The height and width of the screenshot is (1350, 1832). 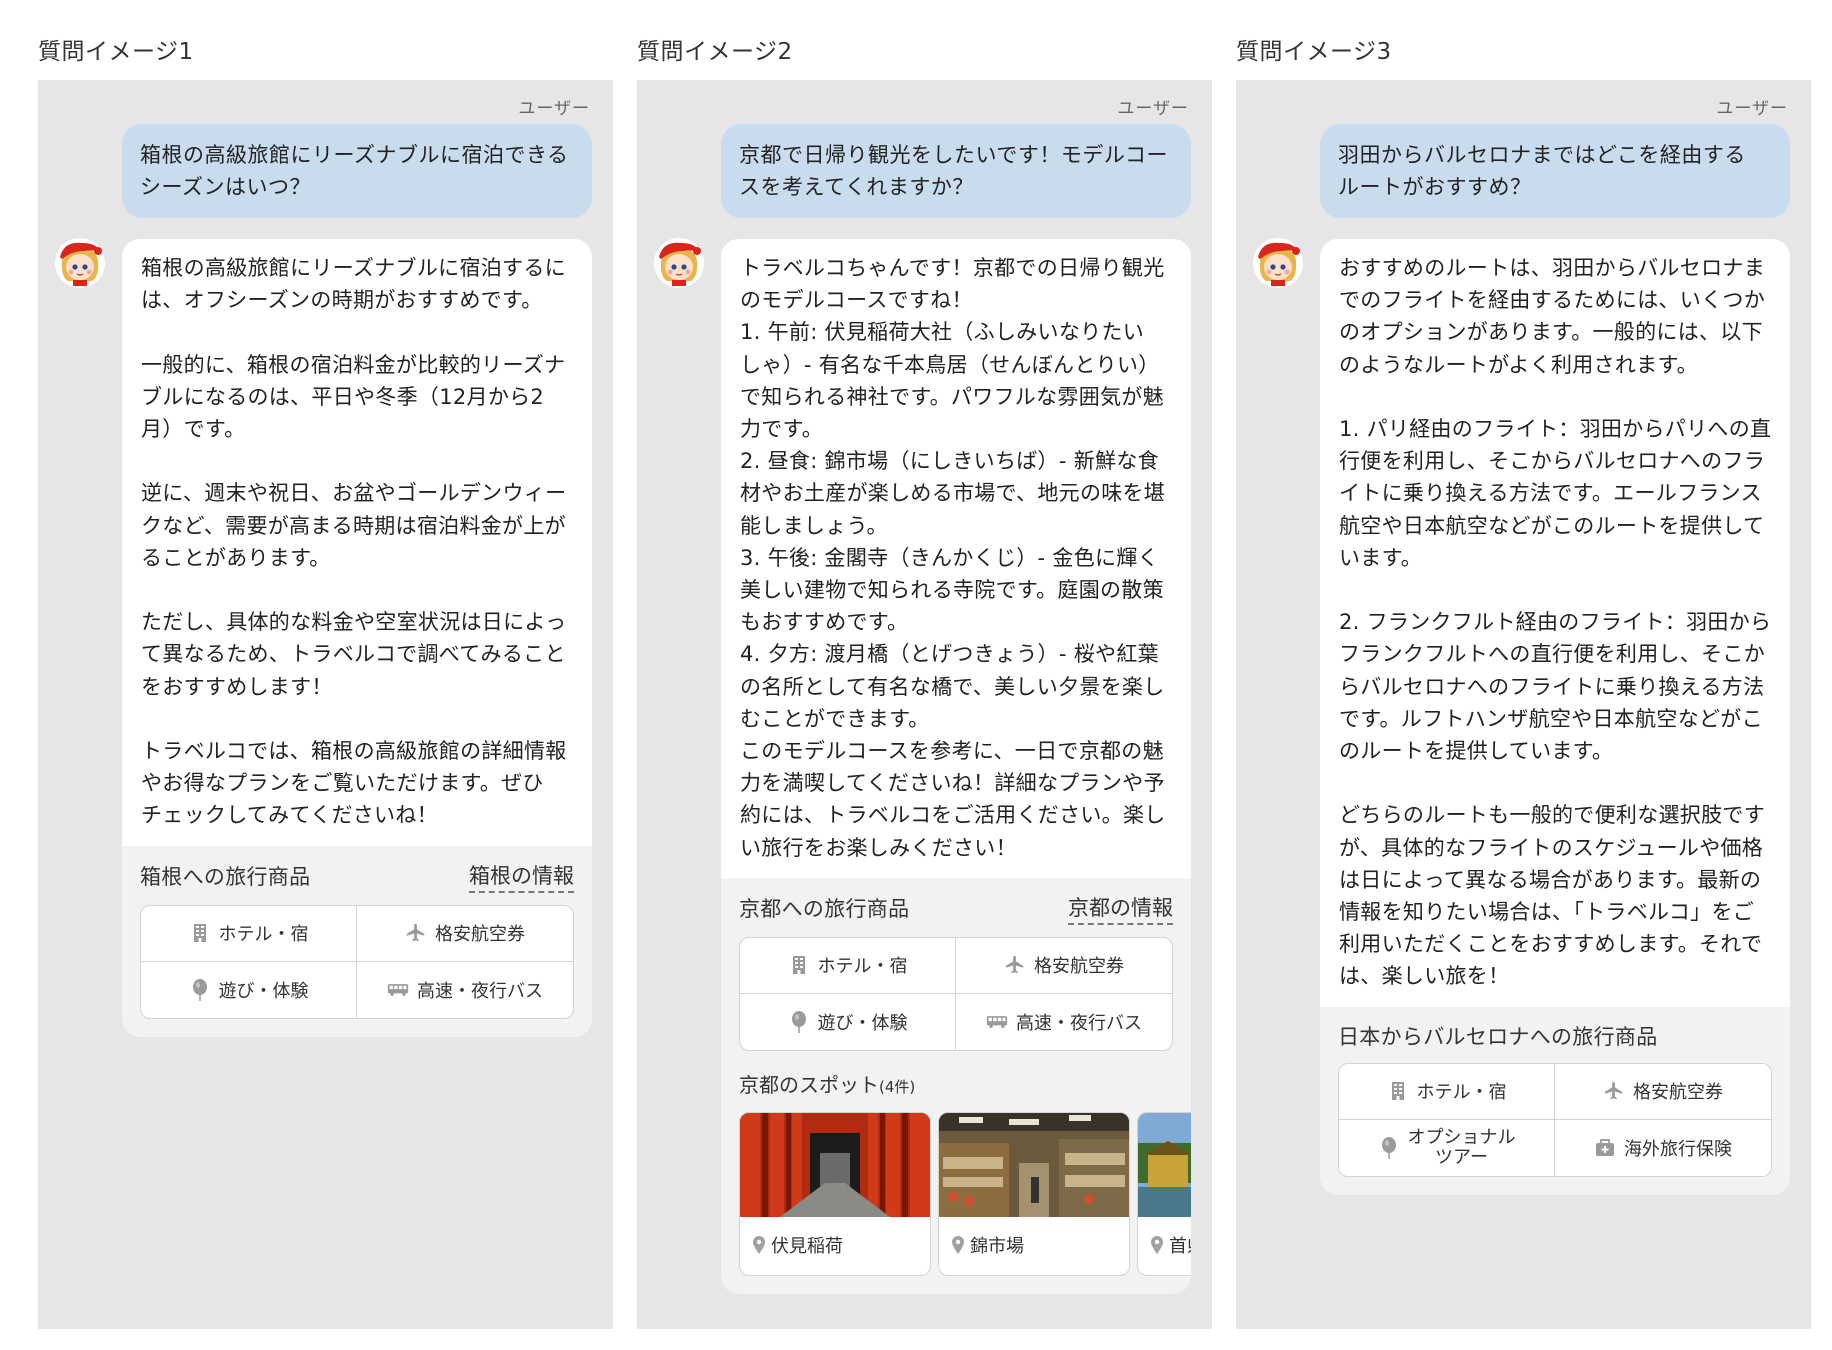 I want to click on spot-card: 伏見稲荷, so click(x=835, y=1193).